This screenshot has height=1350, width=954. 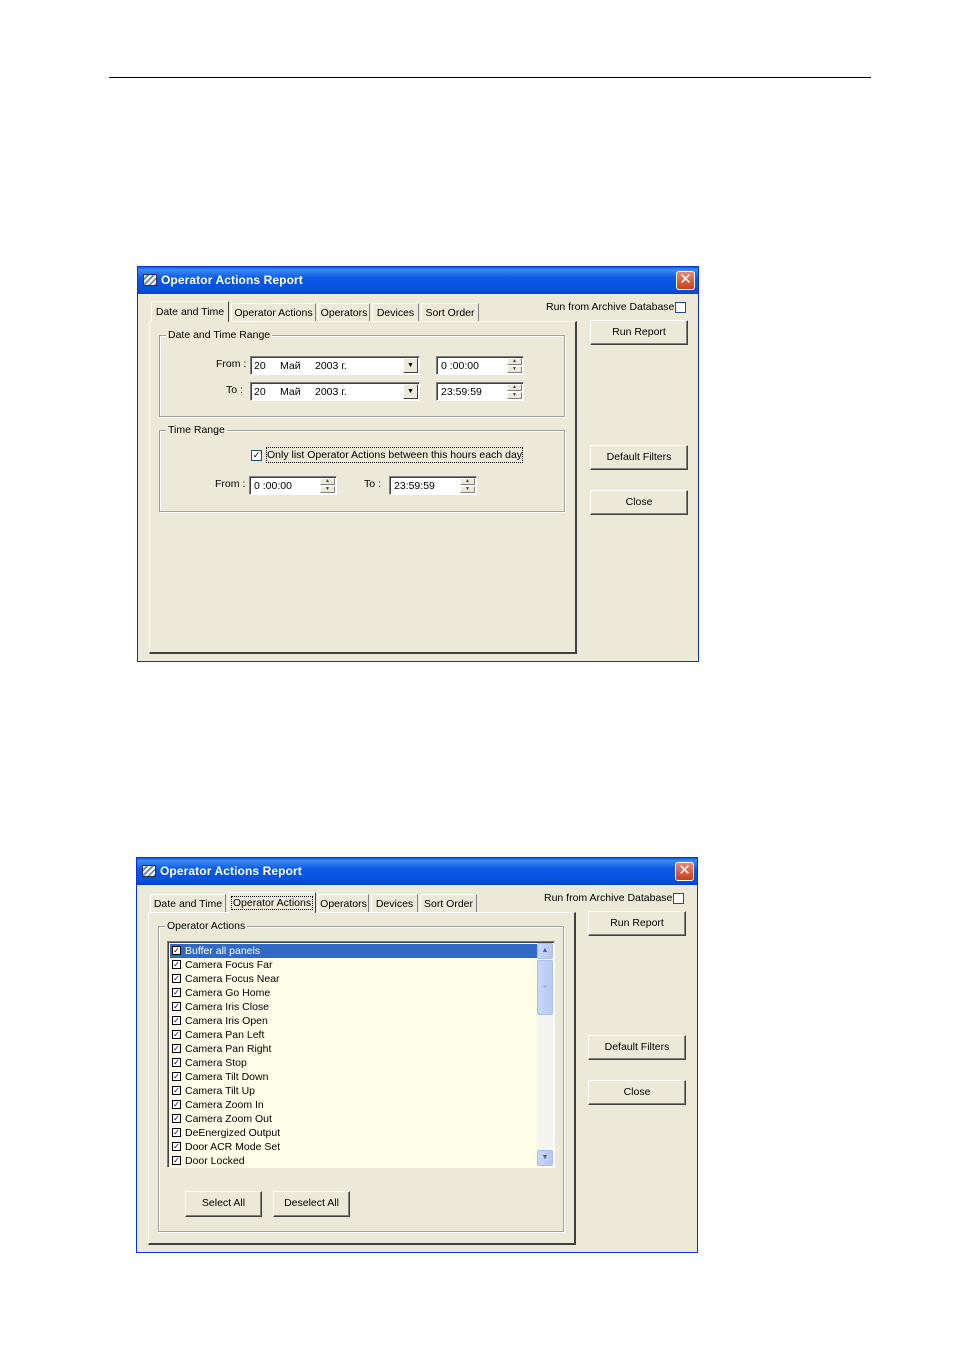 I want to click on list-item-label: Camera Go Home, so click(x=228, y=993).